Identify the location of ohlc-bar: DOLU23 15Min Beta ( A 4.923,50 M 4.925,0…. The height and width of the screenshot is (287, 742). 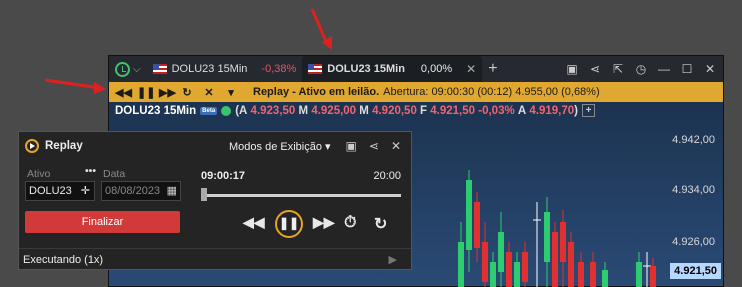
(355, 110).